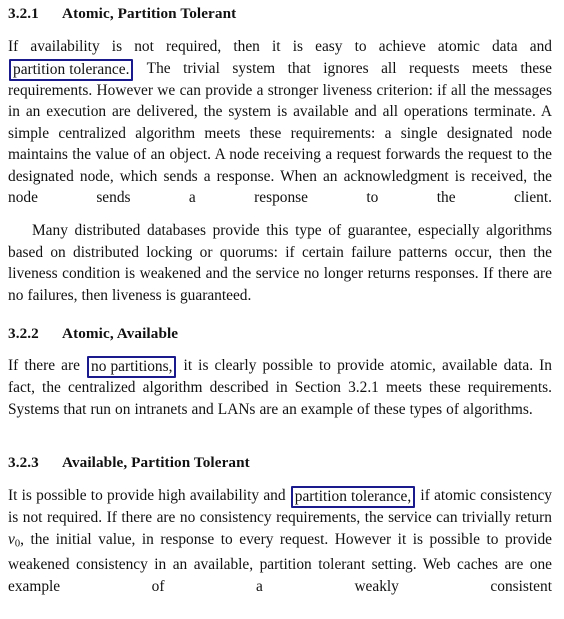 The height and width of the screenshot is (619, 564). I want to click on section-title: Atomic, Available, so click(120, 333).